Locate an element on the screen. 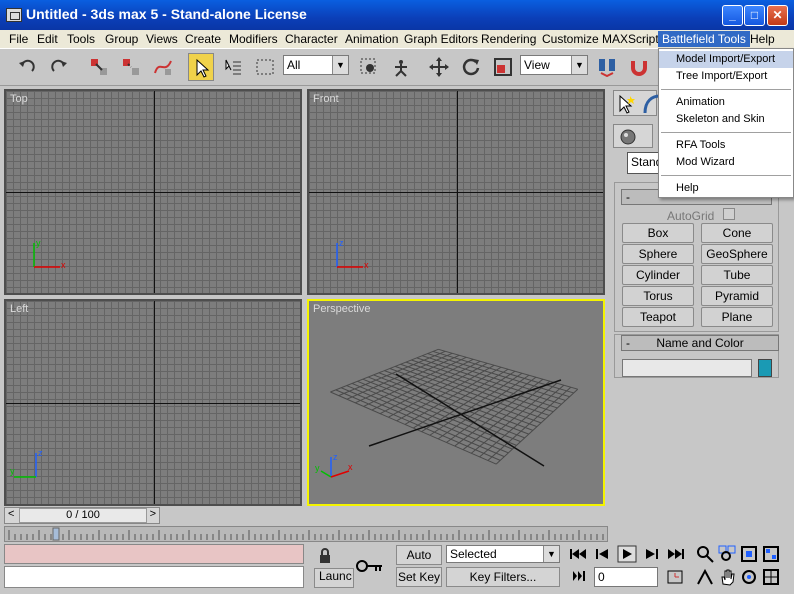  select-object-button is located at coordinates (201, 67).